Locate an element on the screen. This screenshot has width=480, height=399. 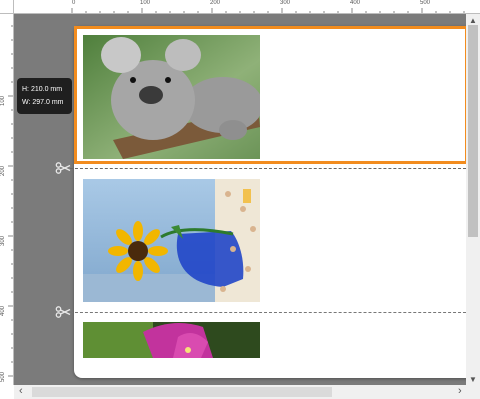
ruler-label-top: 0 is located at coordinates (74, 3).